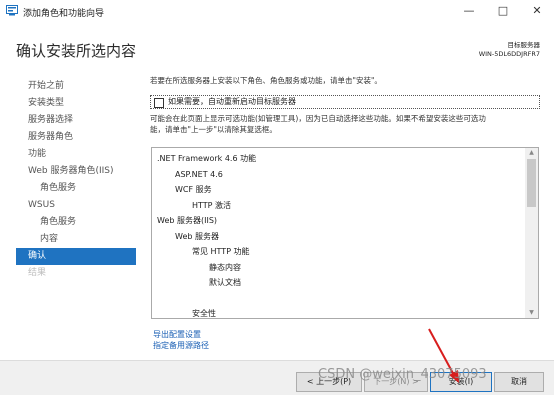  I want to click on scroll-down-icon: ▼, so click(531, 313).